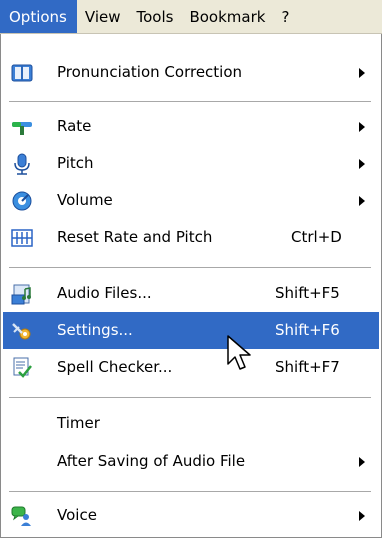 This screenshot has height=538, width=382. I want to click on menu-item-shortcut: Shift+F6, so click(307, 330).